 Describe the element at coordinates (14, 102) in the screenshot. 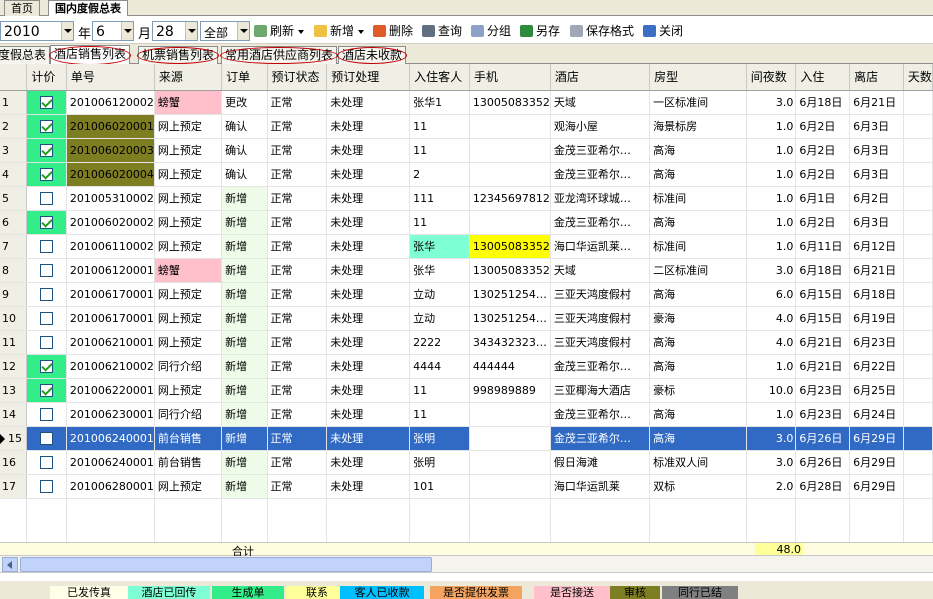

I see `row-number: 1` at that location.